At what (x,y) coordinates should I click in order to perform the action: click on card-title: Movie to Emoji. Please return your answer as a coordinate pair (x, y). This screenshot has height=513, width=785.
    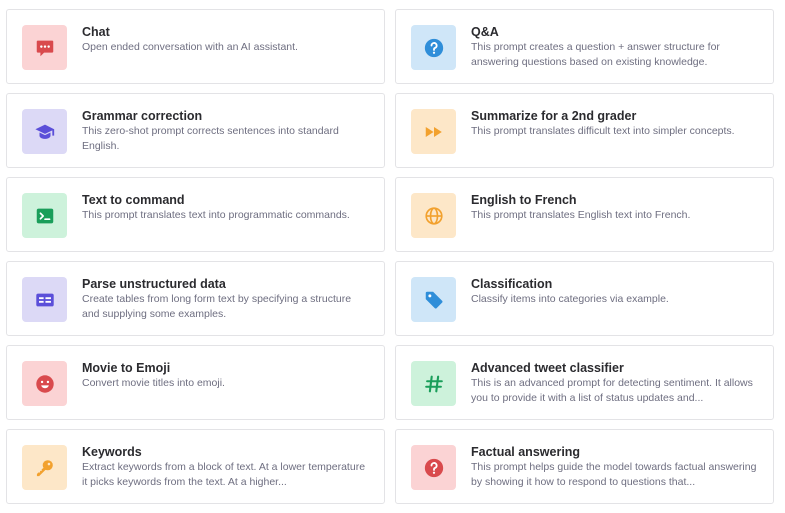
    Looking at the image, I should click on (126, 368).